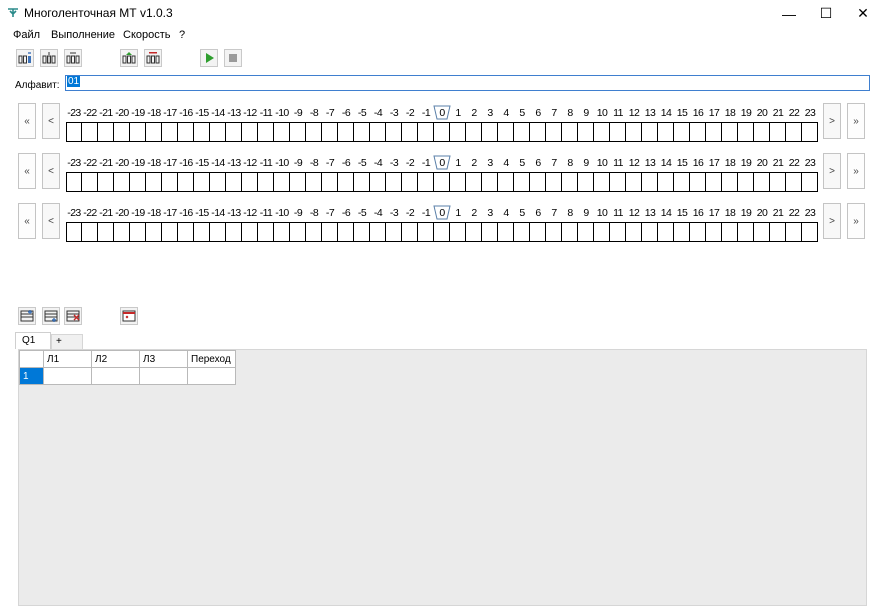 Image resolution: width=883 pixels, height=608 pixels. I want to click on menu-file: Файл, so click(26, 35).